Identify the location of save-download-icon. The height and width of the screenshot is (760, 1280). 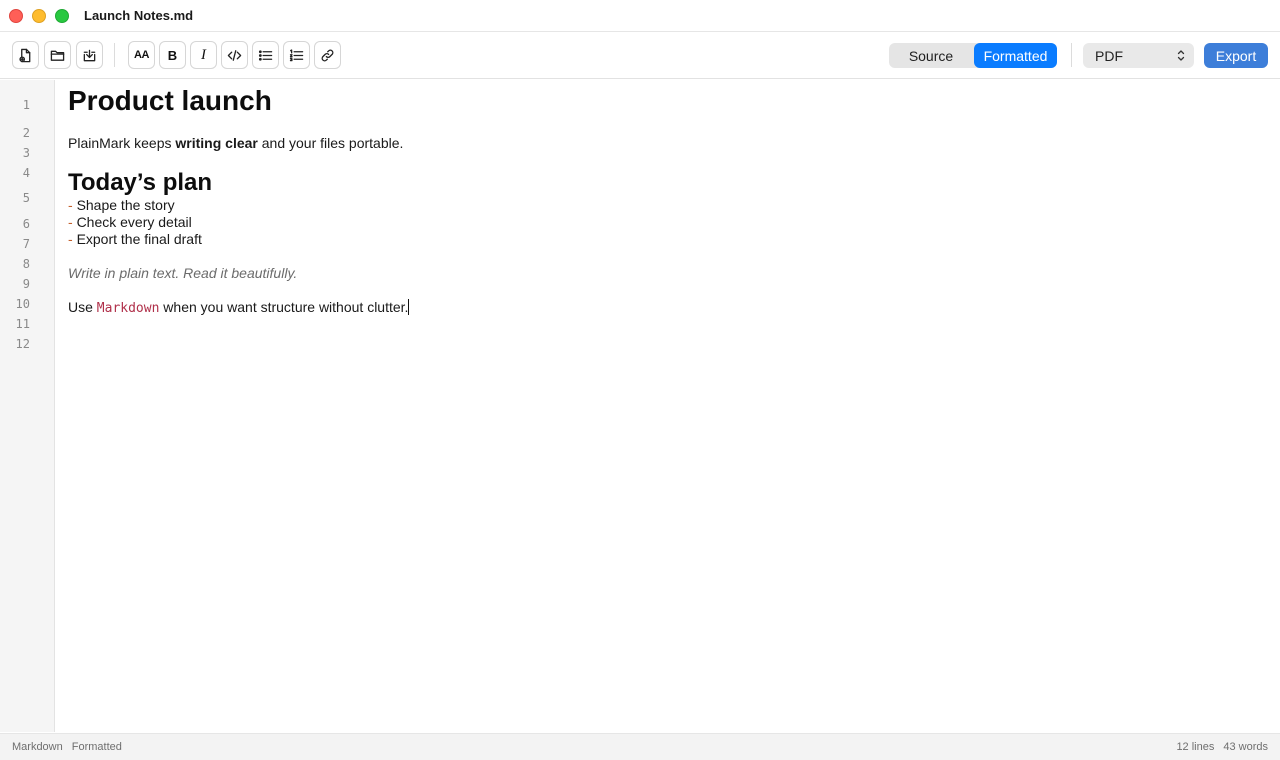
(89, 55).